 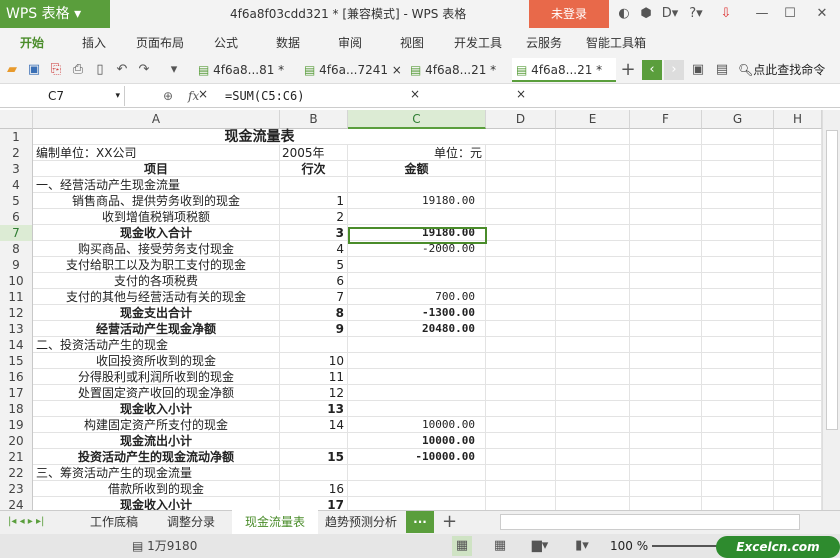 What do you see at coordinates (314, 249) in the screenshot?
I see `cell-b8: 4` at bounding box center [314, 249].